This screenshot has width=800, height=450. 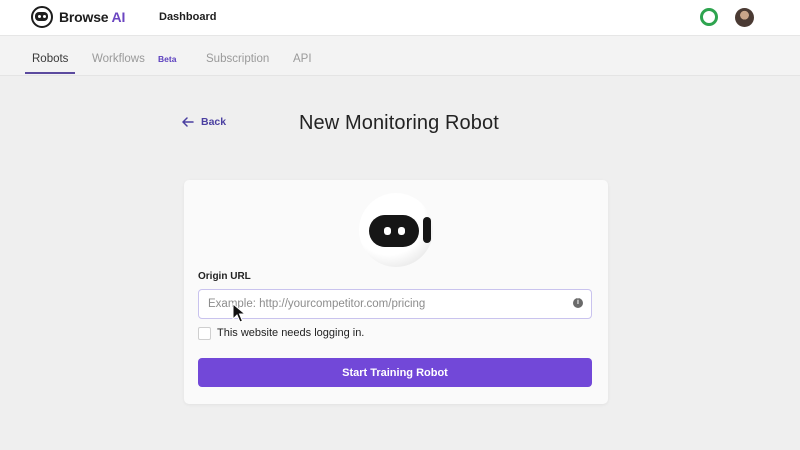 I want to click on logo-text: Browse AI, so click(x=92, y=17).